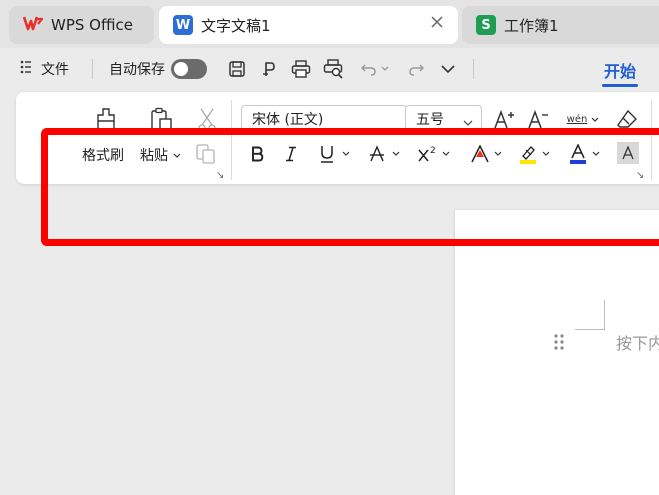  I want to click on wps-logo-icon, so click(33, 25).